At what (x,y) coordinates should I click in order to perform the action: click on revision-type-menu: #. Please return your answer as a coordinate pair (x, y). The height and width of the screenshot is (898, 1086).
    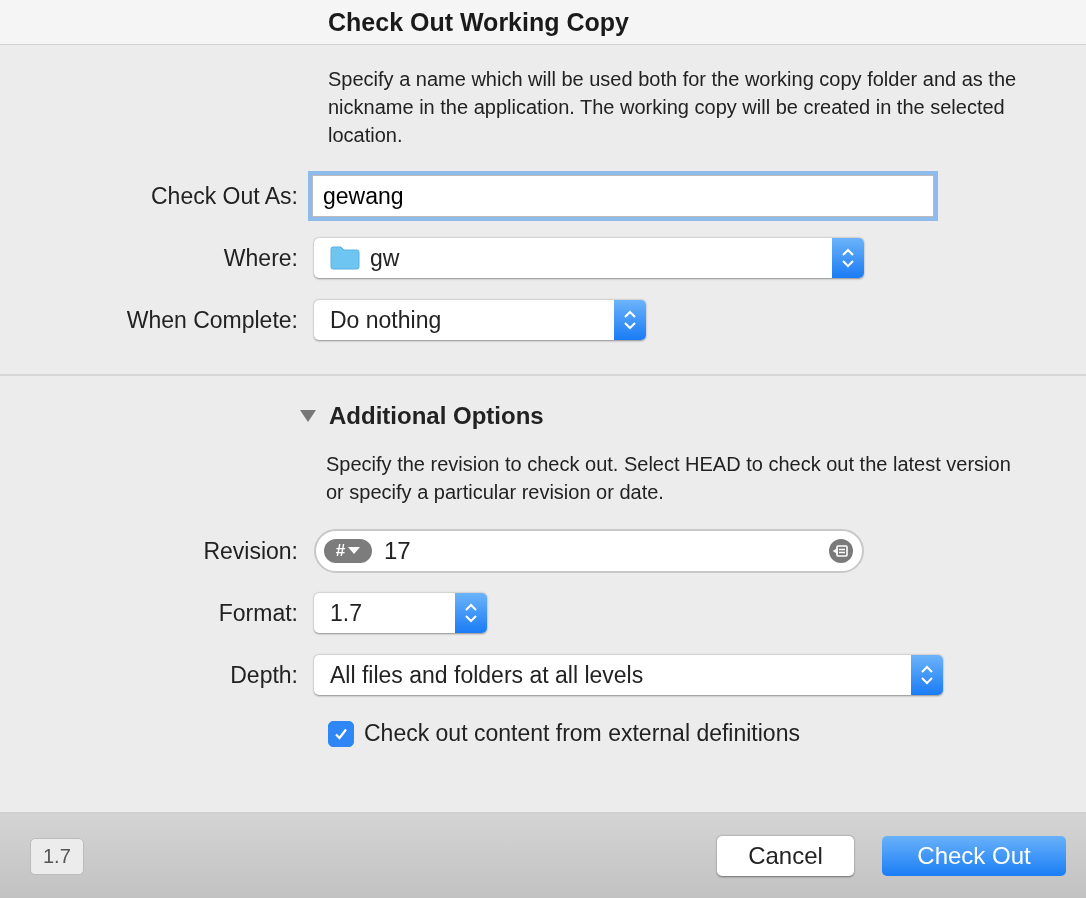
    Looking at the image, I should click on (348, 551).